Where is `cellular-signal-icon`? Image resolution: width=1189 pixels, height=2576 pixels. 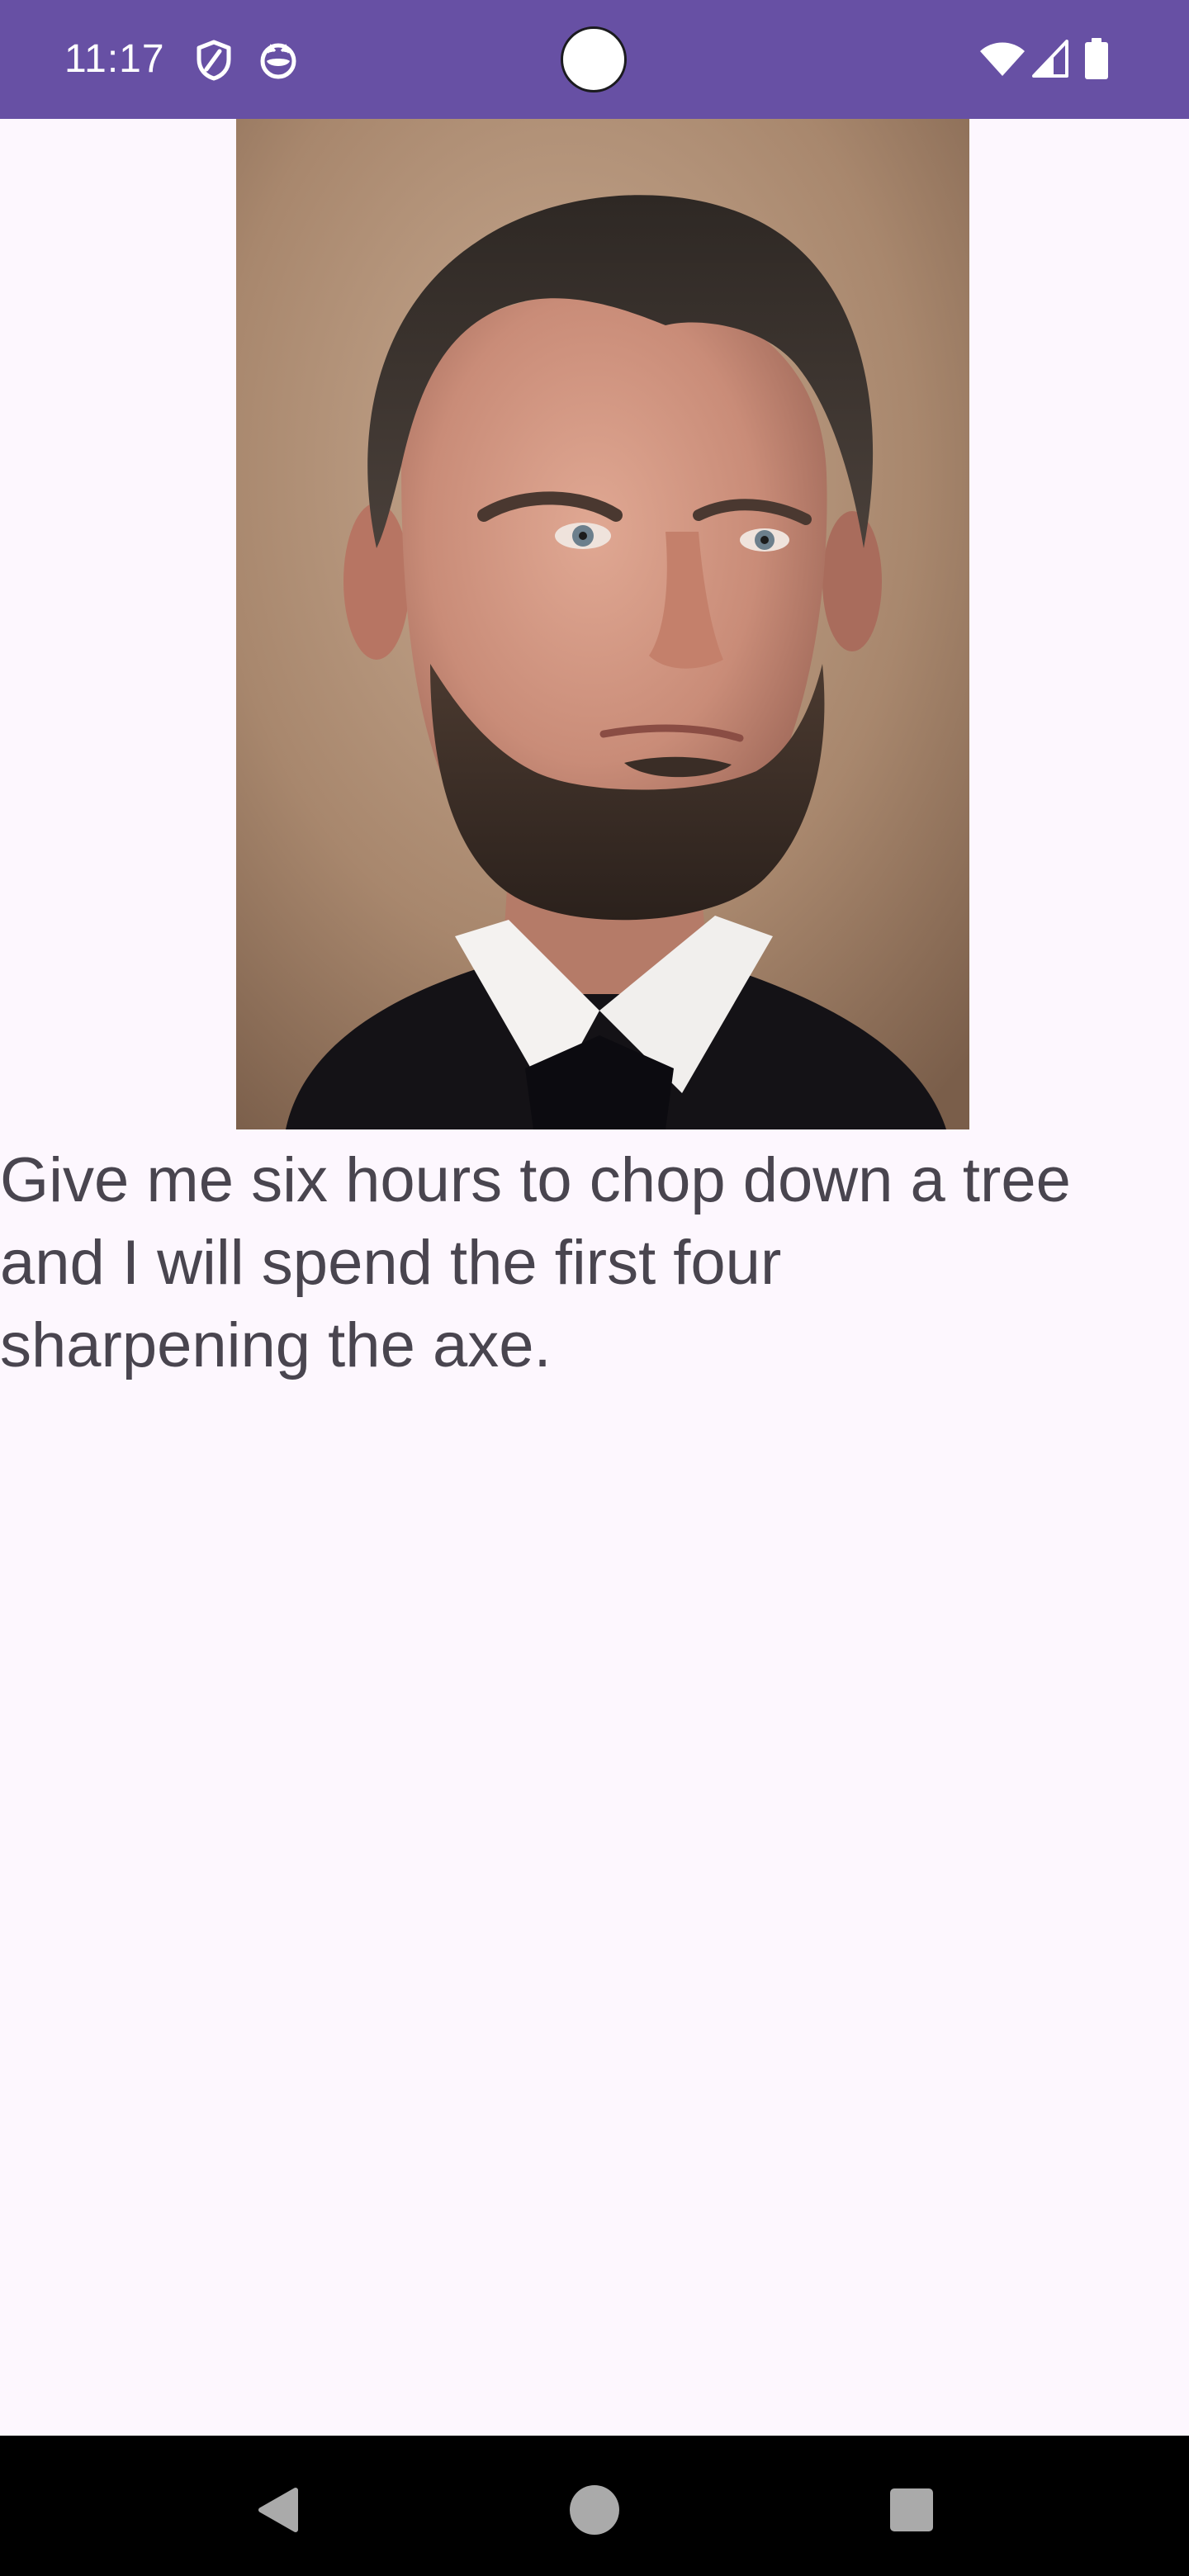
cellular-signal-icon is located at coordinates (1050, 59).